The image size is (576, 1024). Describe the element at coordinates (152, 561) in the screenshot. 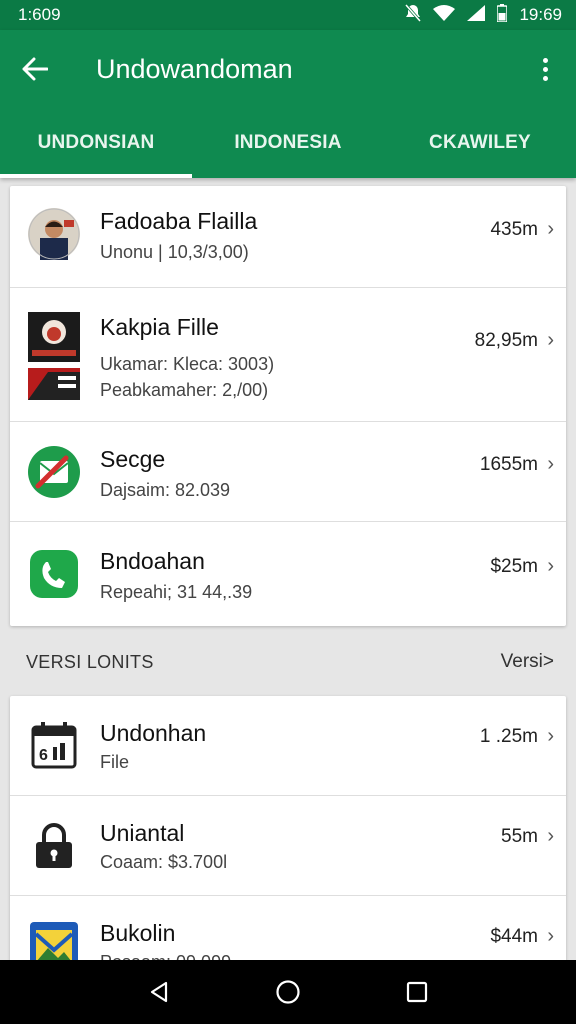

I see `item-title: Bndoahan` at that location.